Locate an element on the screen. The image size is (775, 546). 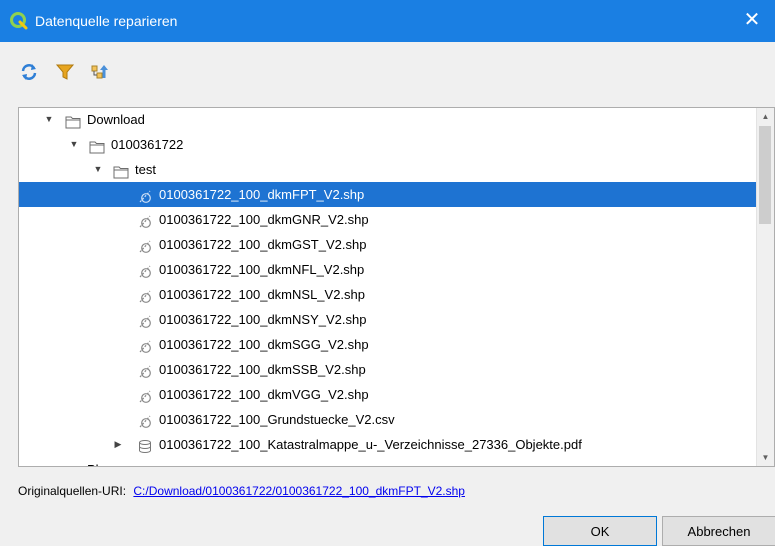
tree-row-label: 0100361722_100_dkmNSY_V2.shp is located at coordinates (263, 319).